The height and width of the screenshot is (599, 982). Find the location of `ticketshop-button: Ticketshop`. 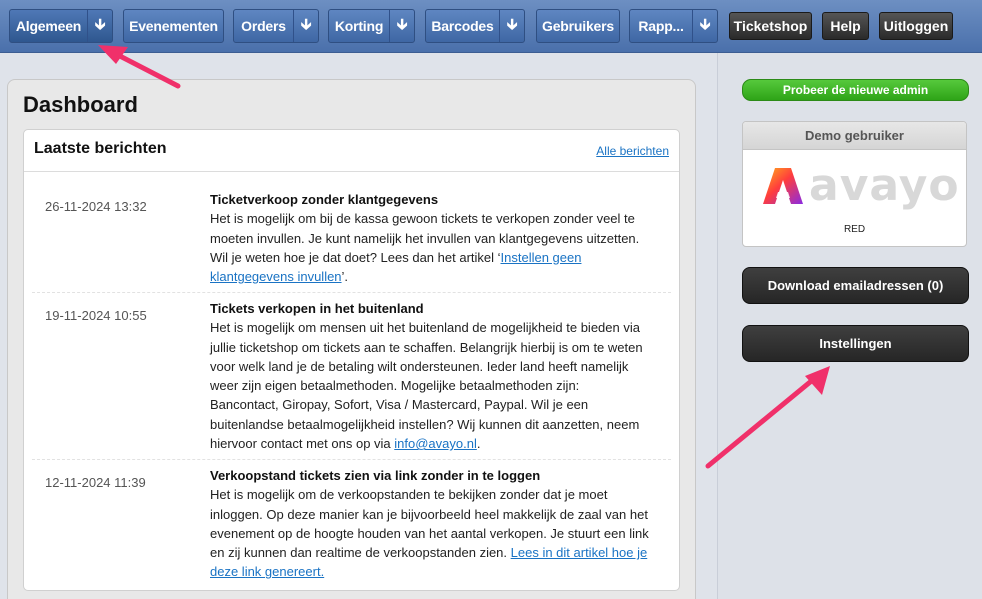

ticketshop-button: Ticketshop is located at coordinates (770, 26).